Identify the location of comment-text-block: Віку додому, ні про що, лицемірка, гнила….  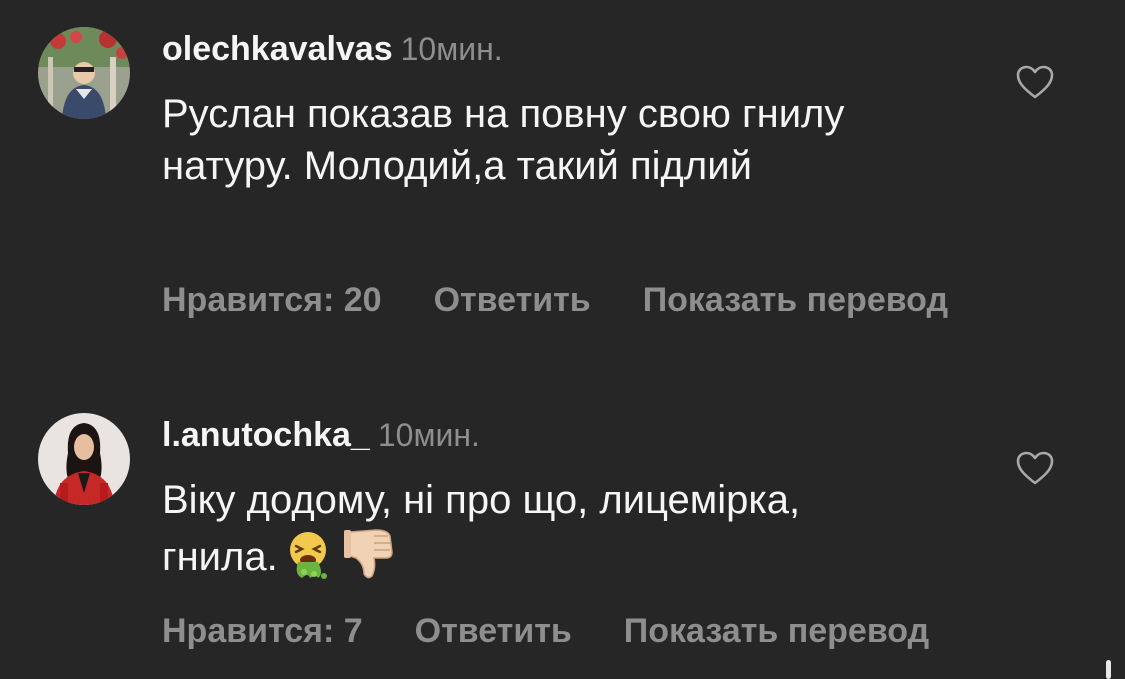
(542, 533).